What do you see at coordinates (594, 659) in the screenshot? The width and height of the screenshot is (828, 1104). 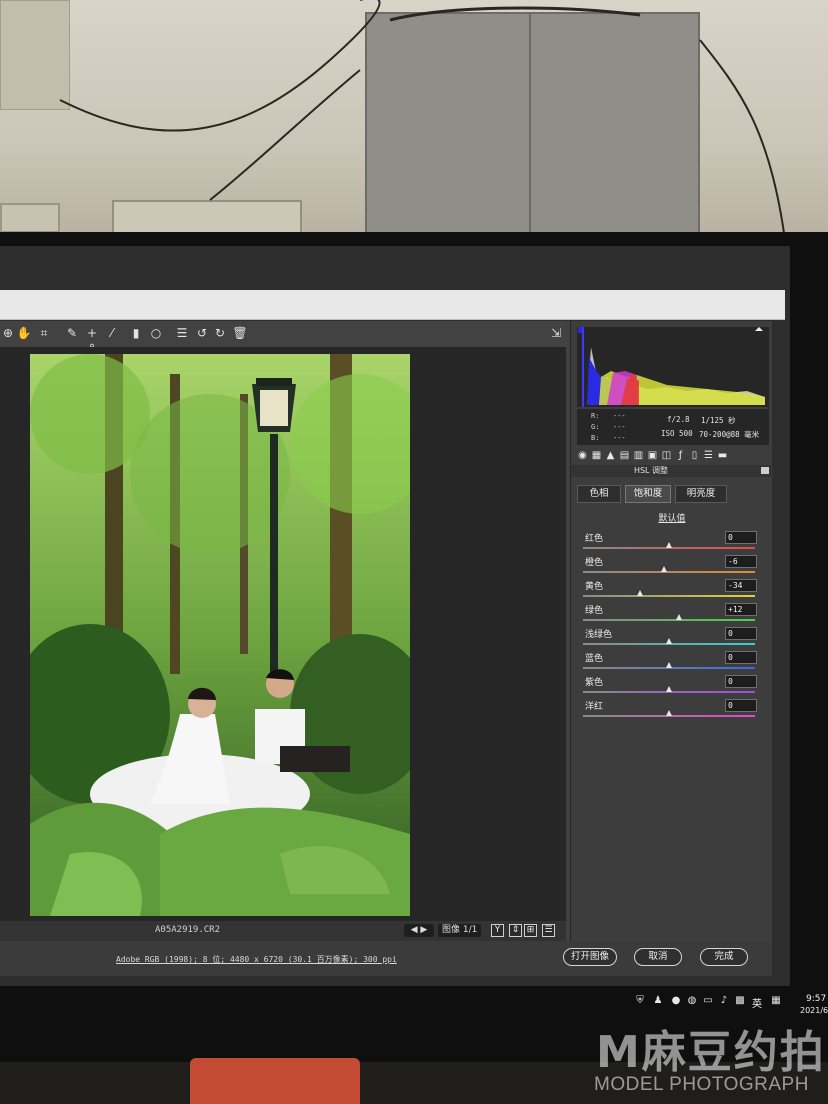 I see `slider-label: 蓝色` at bounding box center [594, 659].